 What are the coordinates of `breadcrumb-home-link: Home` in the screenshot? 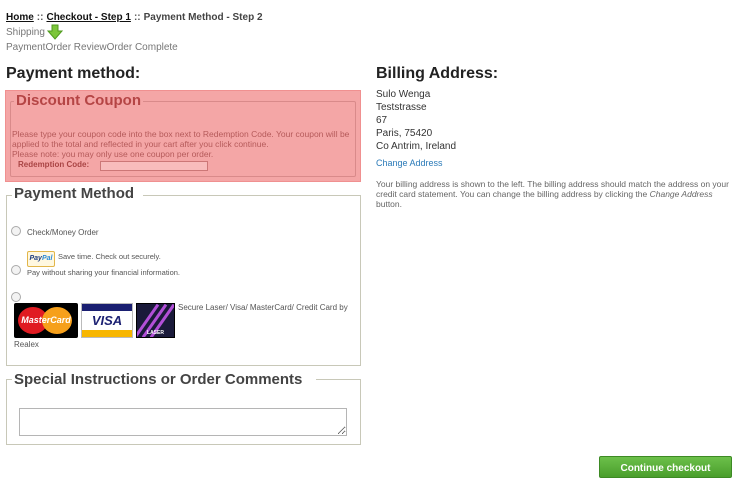 It's located at (20, 17).